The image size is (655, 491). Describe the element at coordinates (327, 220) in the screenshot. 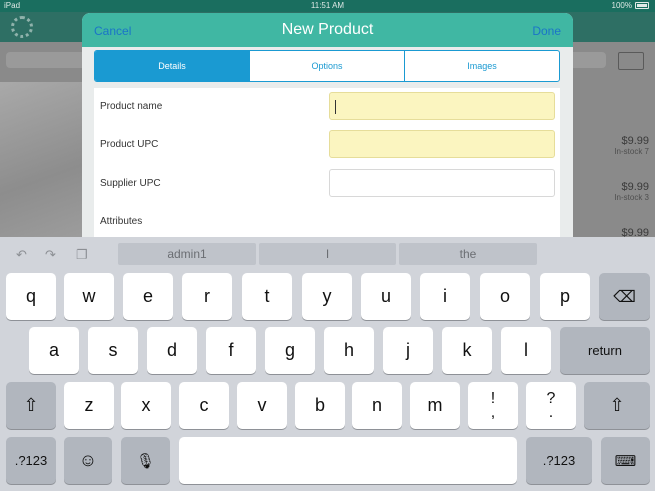

I see `attributes-row: Attributes` at that location.